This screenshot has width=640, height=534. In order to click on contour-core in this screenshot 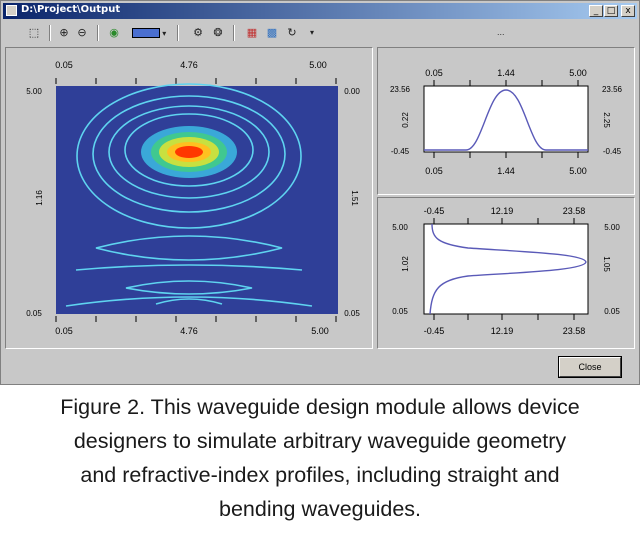, I will do `click(189, 152)`.